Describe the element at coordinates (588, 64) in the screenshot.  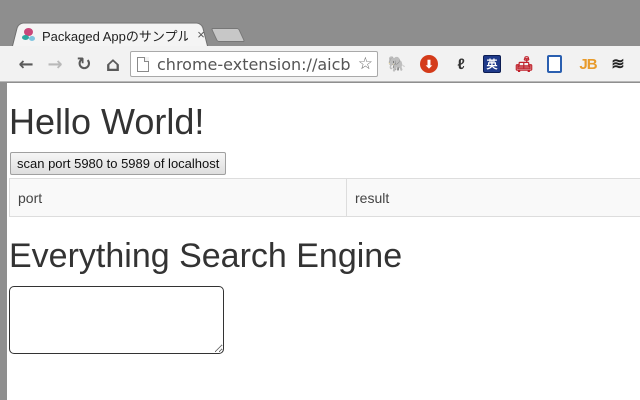
I see `jb-icon: JB` at that location.